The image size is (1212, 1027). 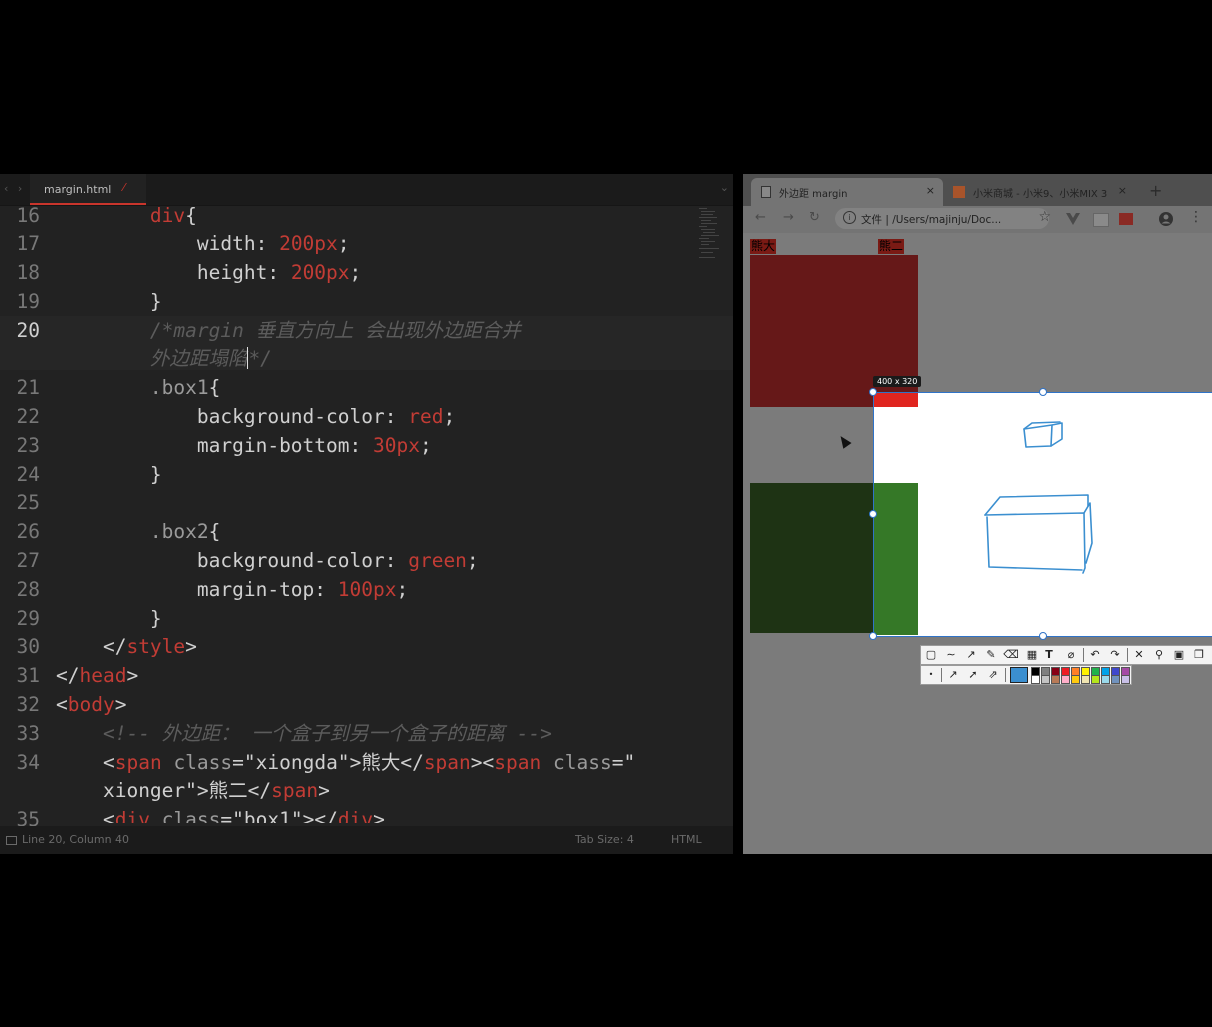 I want to click on snip-toolbar: ▢ ∼ ↗ ✎ ⌫ ▦ T ⌀ ↶ ↷ ✕ ⚲ ▣ ❐, so click(x=1066, y=655).